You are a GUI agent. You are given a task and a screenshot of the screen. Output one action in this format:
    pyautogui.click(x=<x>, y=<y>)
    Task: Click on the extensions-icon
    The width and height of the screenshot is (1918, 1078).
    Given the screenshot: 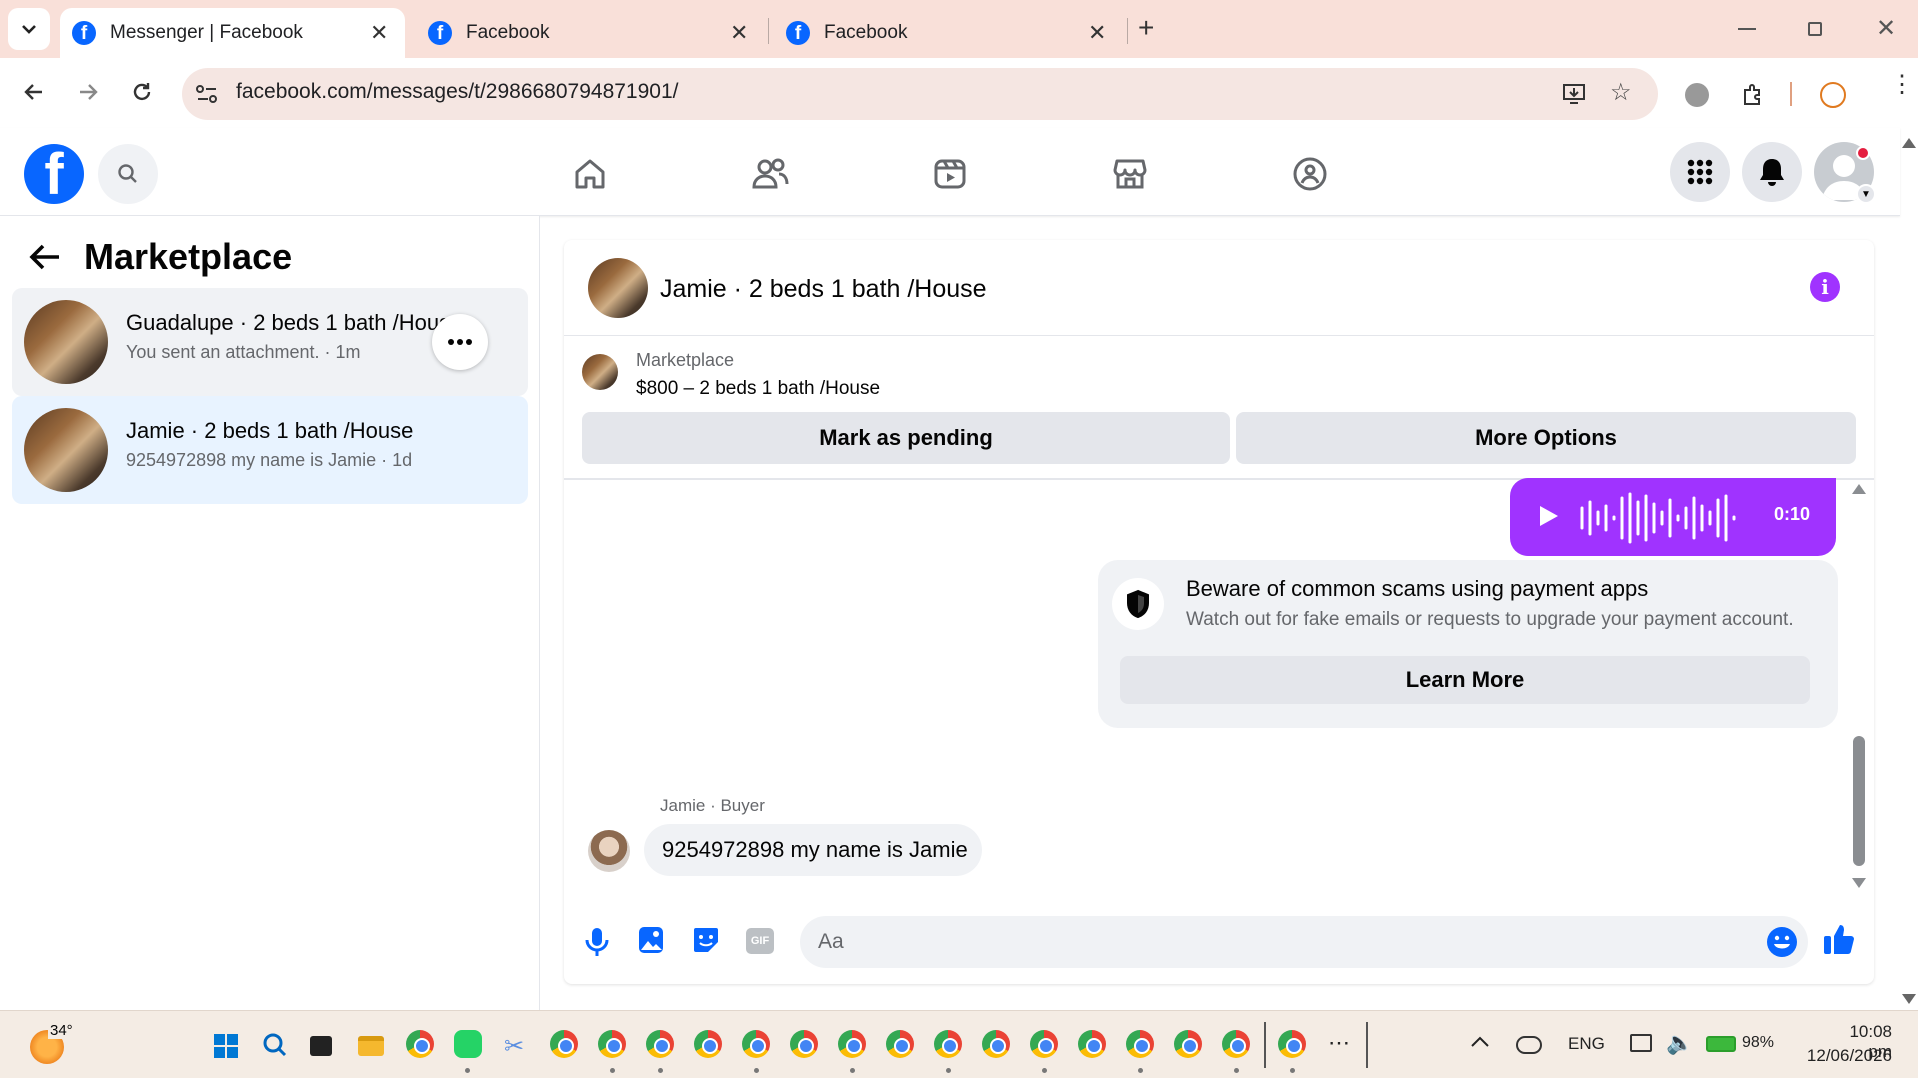 What is the action you would take?
    pyautogui.click(x=1753, y=97)
    